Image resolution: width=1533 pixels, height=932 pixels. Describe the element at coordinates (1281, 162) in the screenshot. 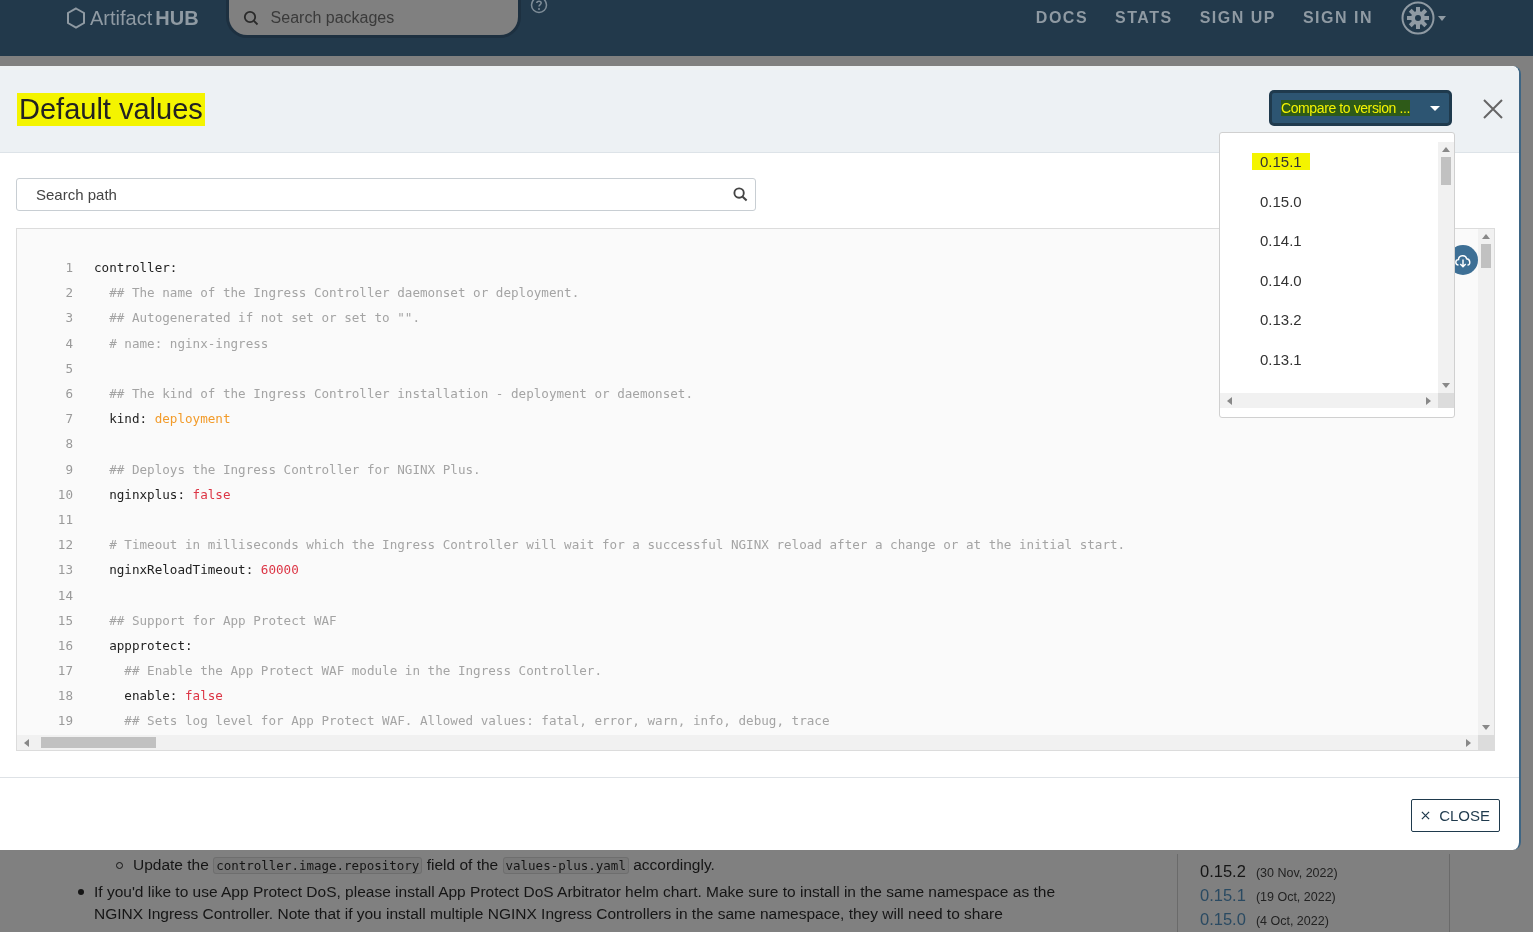

I see `dropdown-option: 0.15.1` at that location.